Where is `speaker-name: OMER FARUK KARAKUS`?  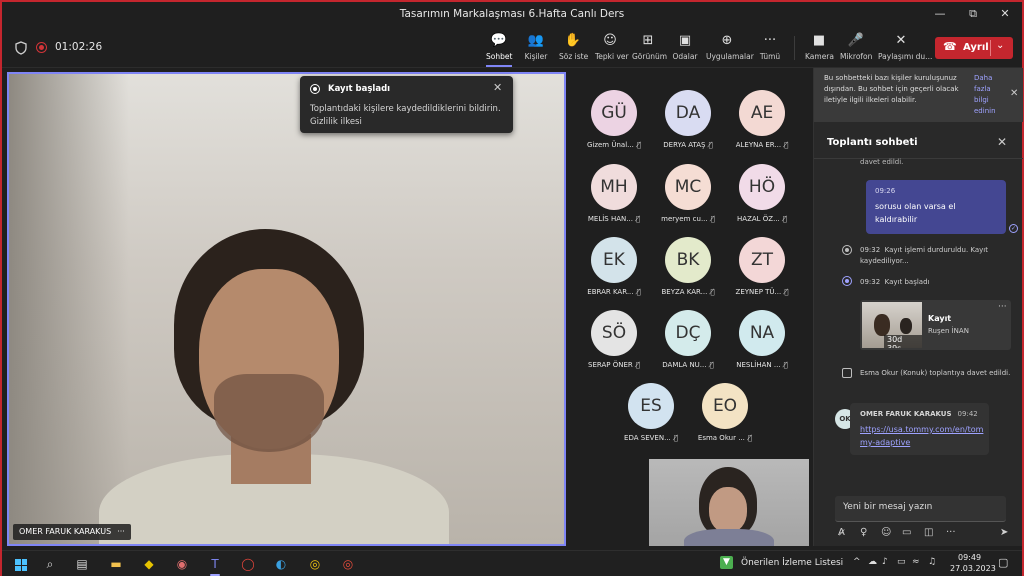 speaker-name: OMER FARUK KARAKUS is located at coordinates (65, 531).